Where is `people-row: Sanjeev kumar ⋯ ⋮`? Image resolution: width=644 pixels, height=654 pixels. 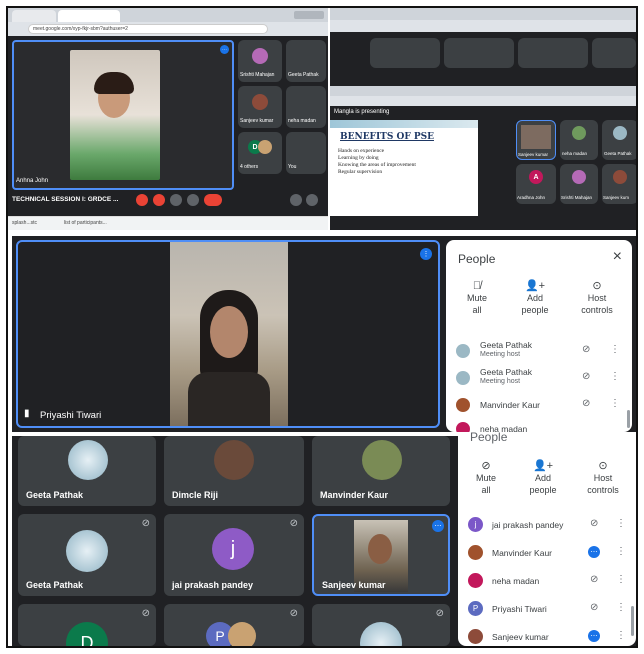
people-row: Sanjeev kumar ⋯ ⋮ is located at coordinates (548, 637).